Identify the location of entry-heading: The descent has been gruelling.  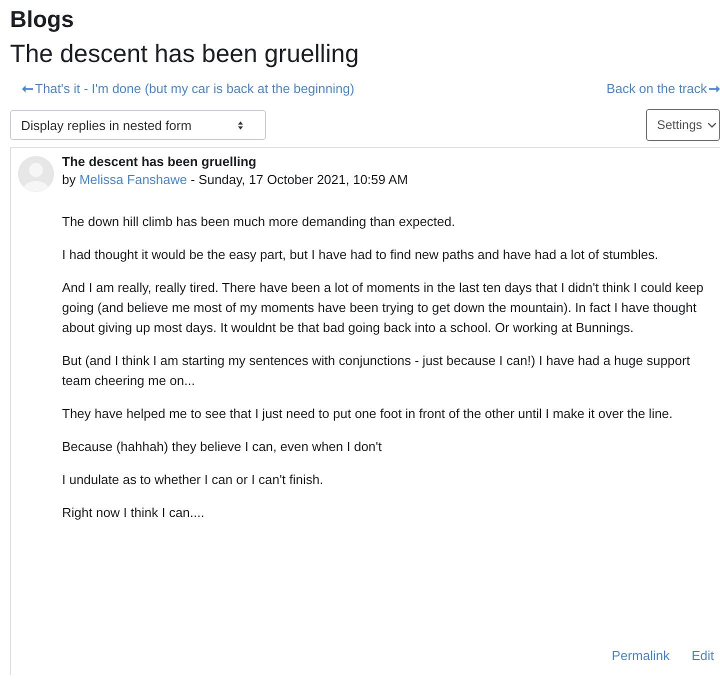
(185, 54).